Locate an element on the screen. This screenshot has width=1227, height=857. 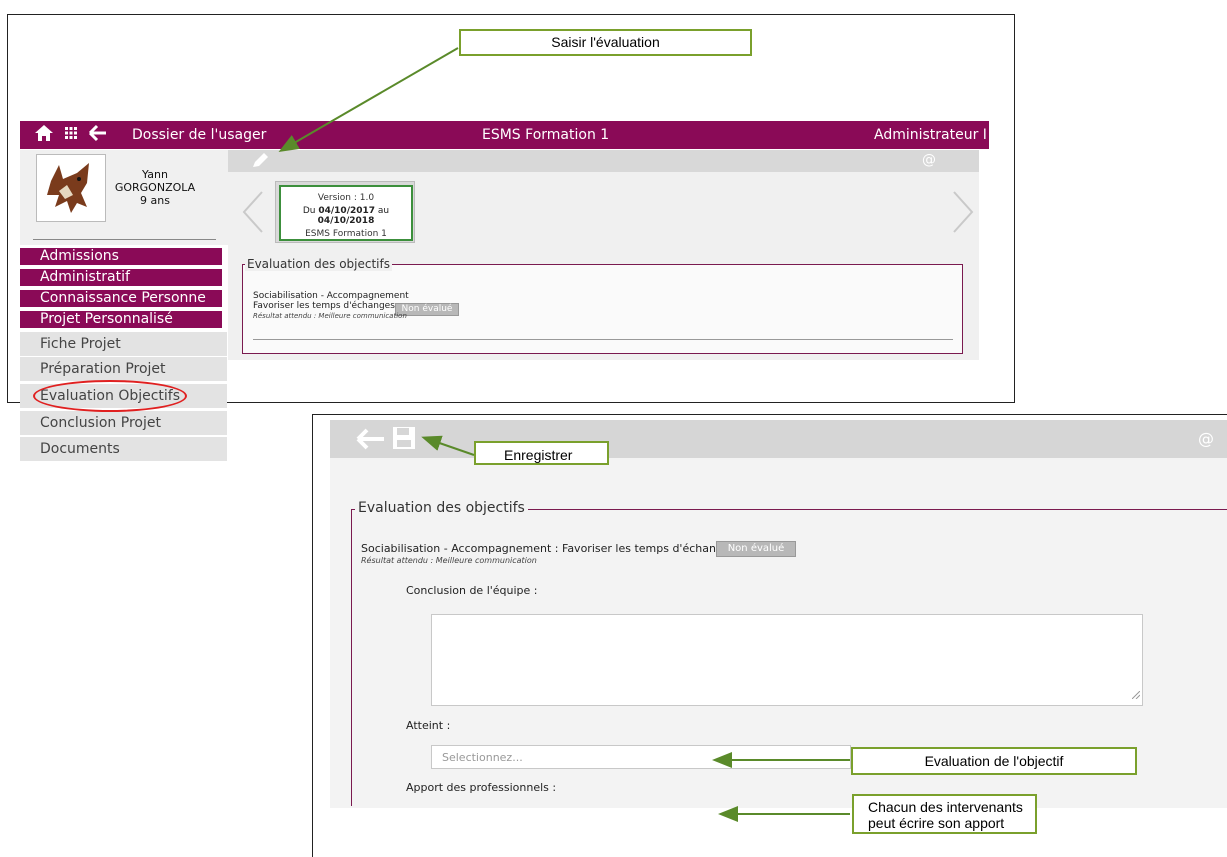
patient-first-name: Yann is located at coordinates (155, 174).